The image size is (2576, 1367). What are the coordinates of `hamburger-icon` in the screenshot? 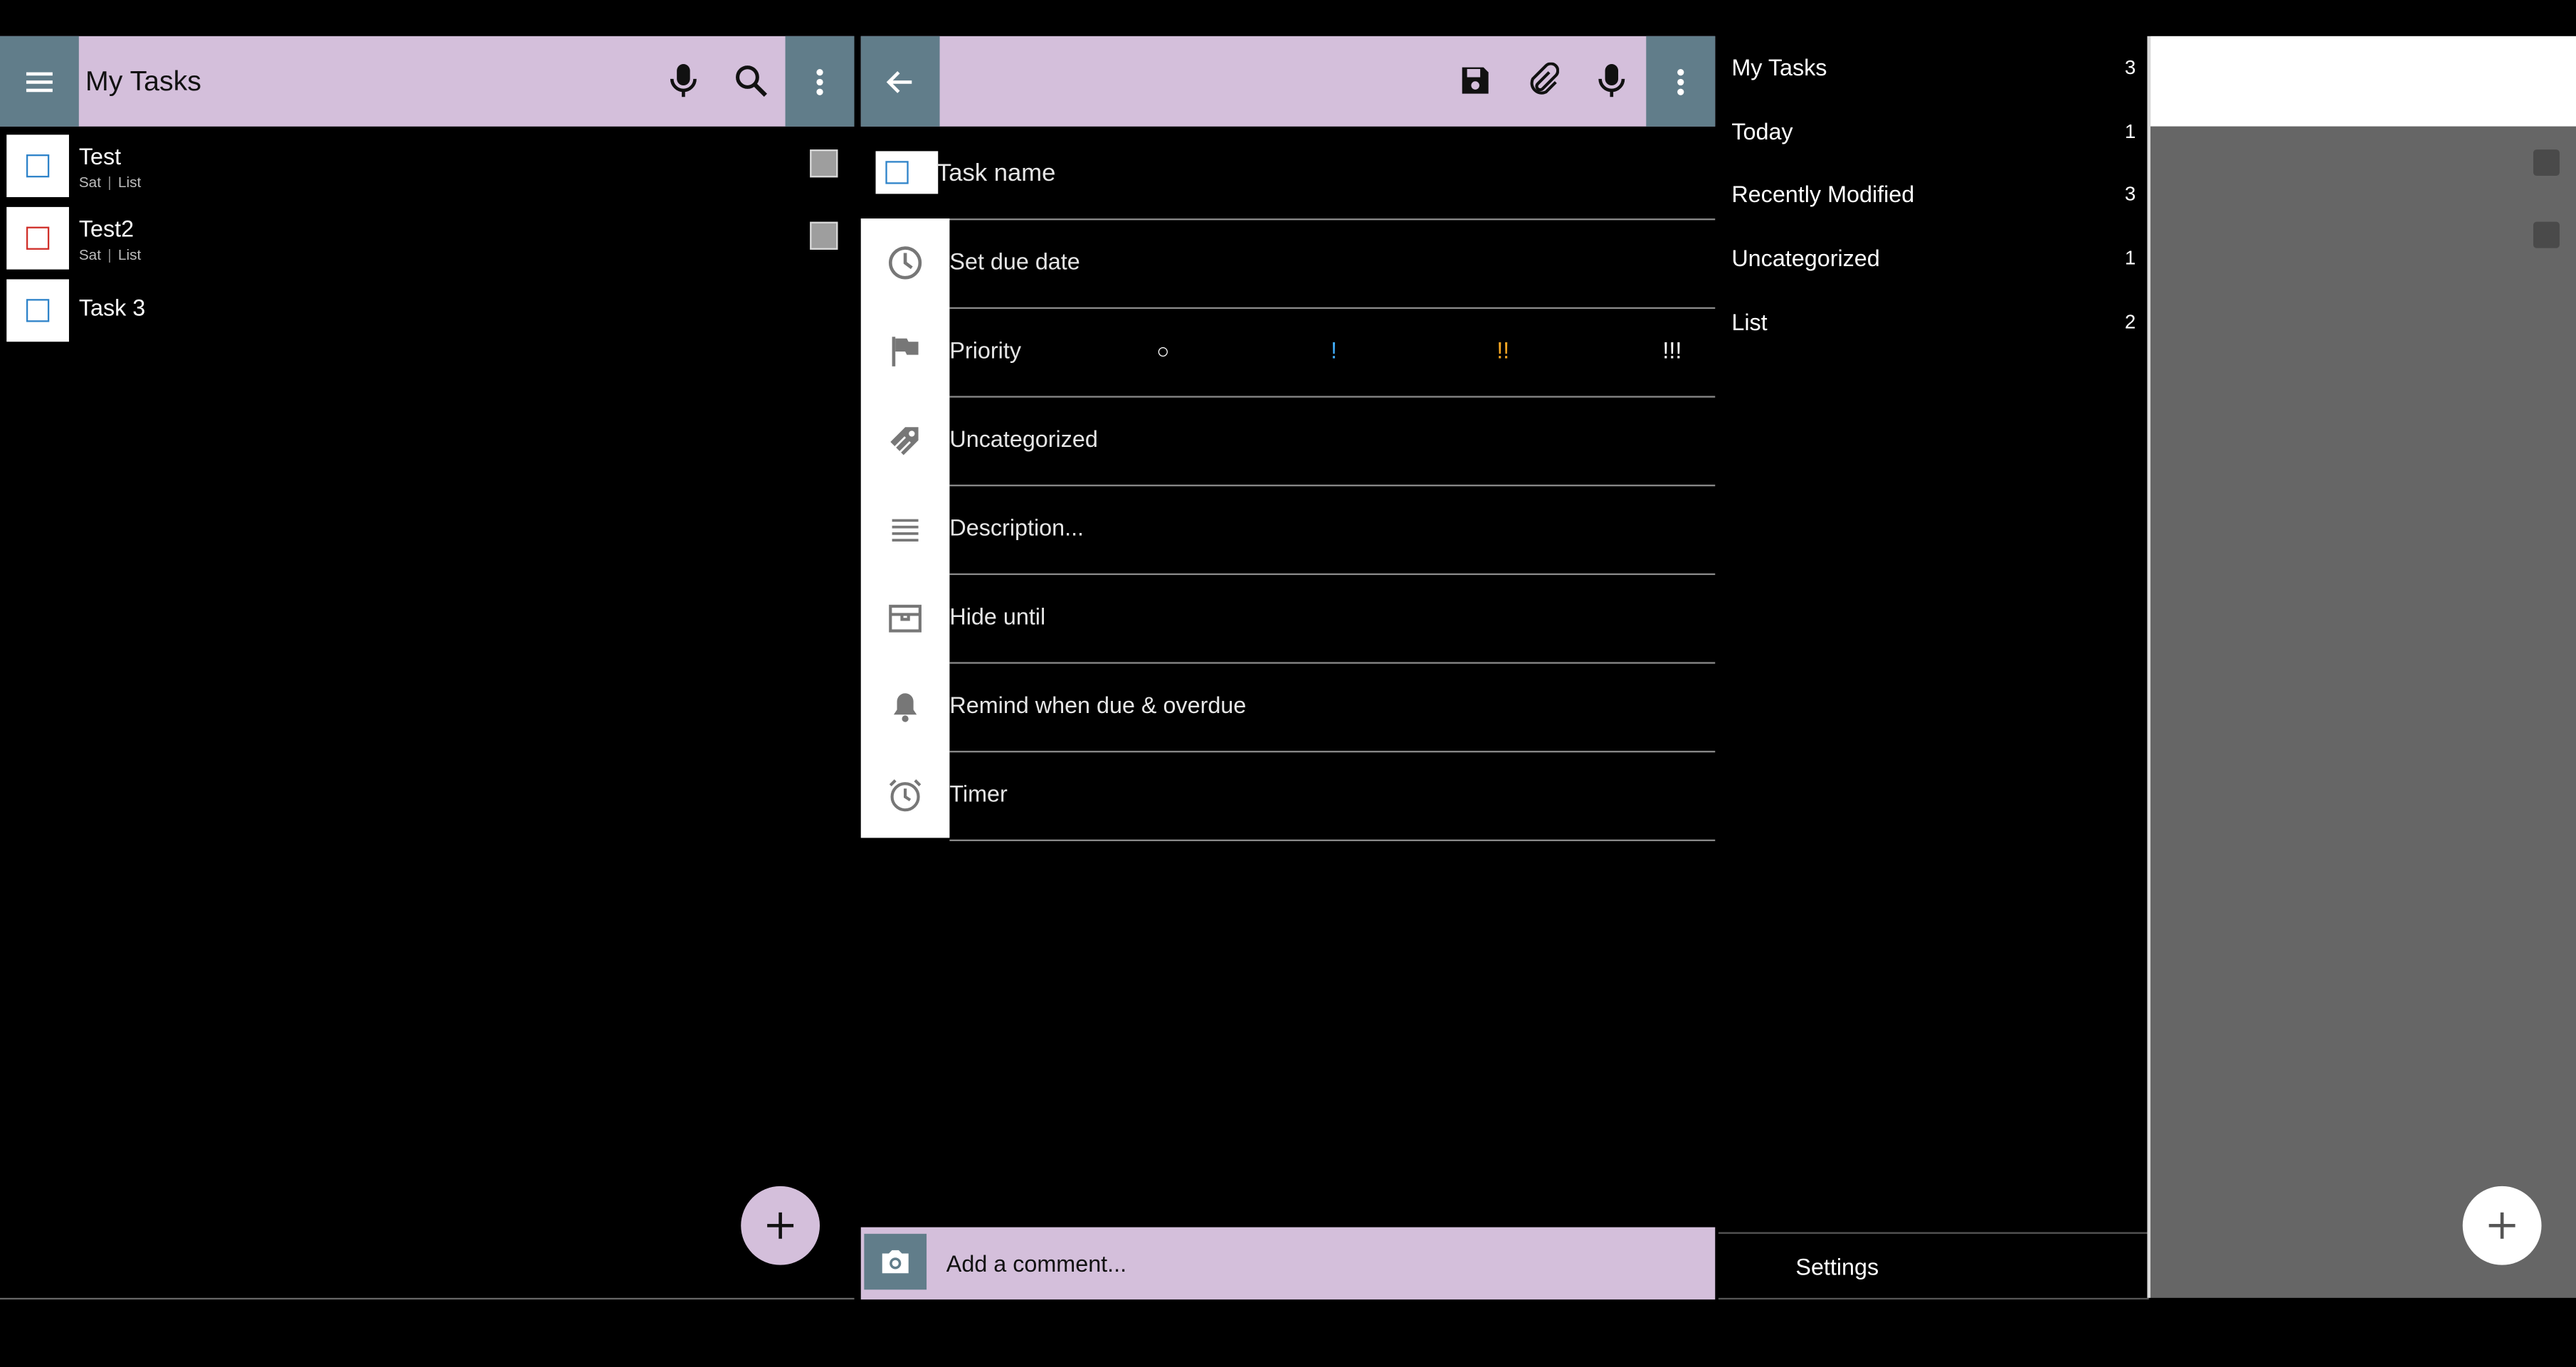 It's located at (39, 81).